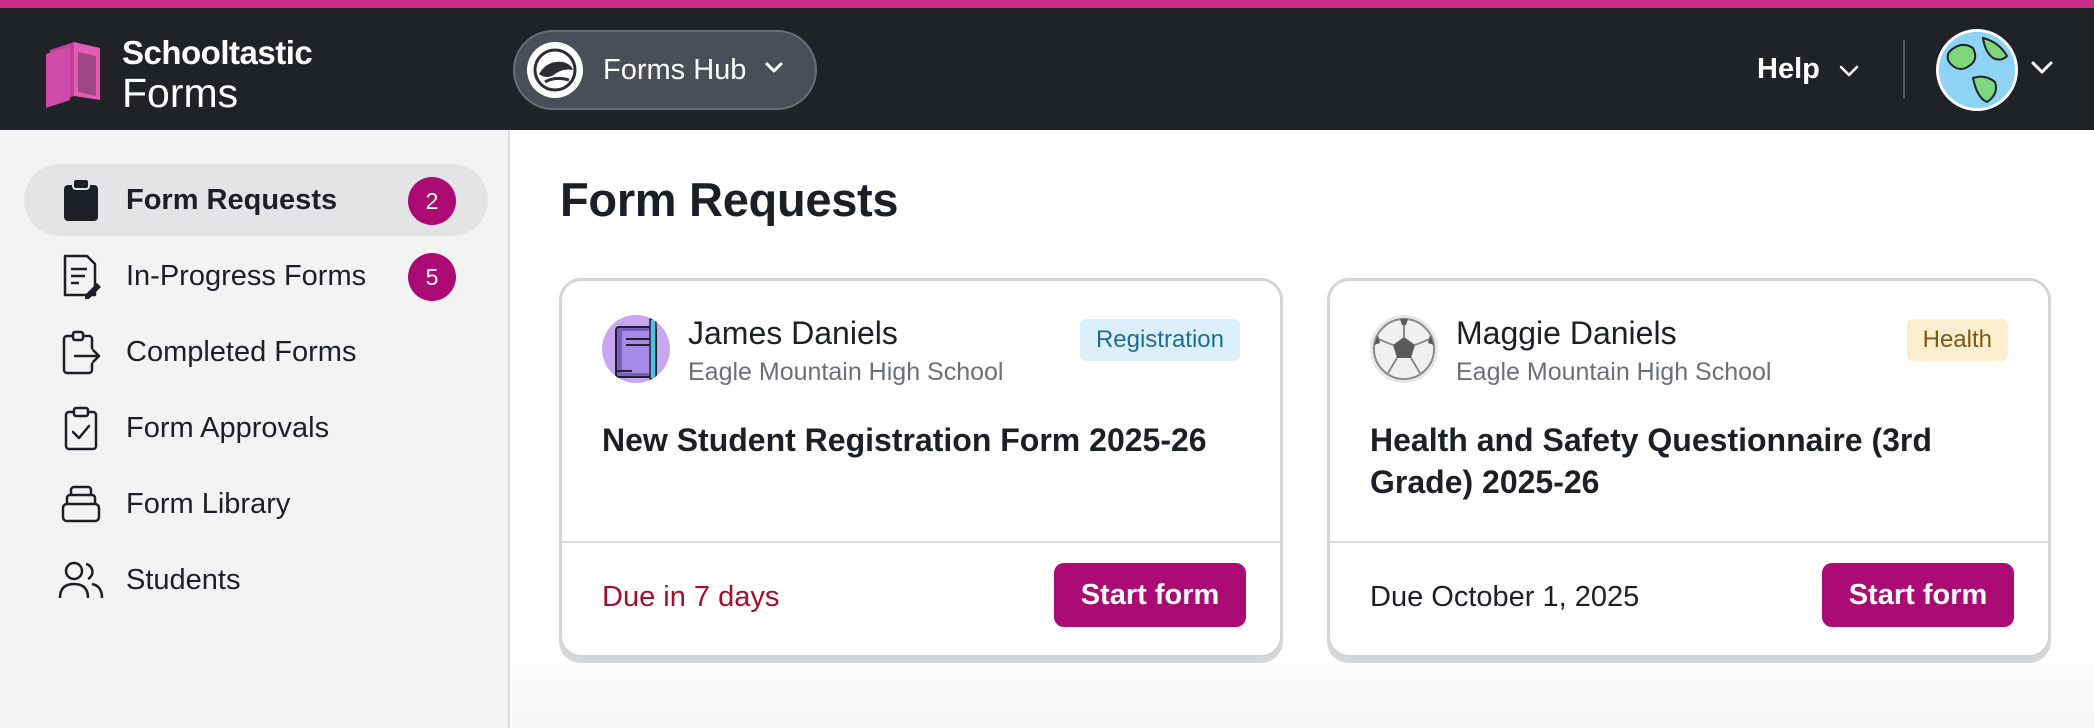 Image resolution: width=2094 pixels, height=728 pixels. I want to click on forms-hub-label: Forms Hub, so click(675, 69).